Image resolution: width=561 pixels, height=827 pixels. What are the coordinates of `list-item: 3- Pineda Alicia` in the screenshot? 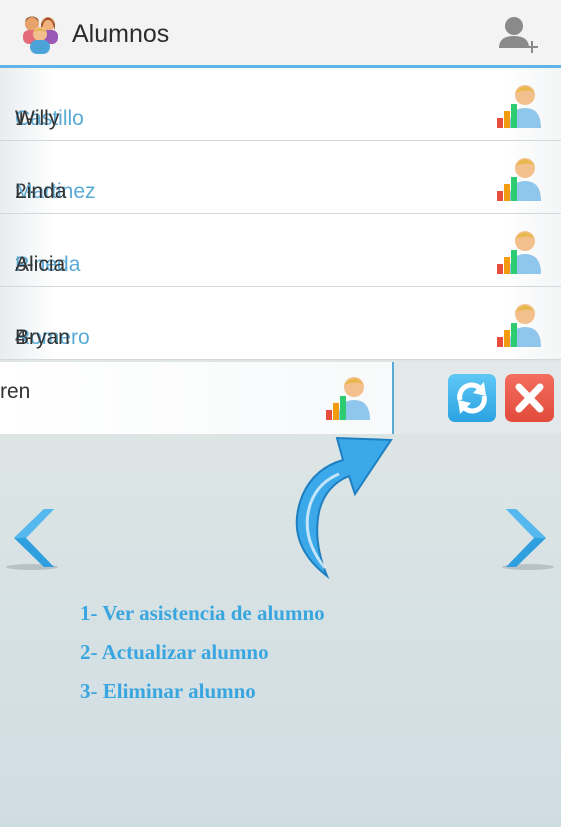 It's located at (280, 250).